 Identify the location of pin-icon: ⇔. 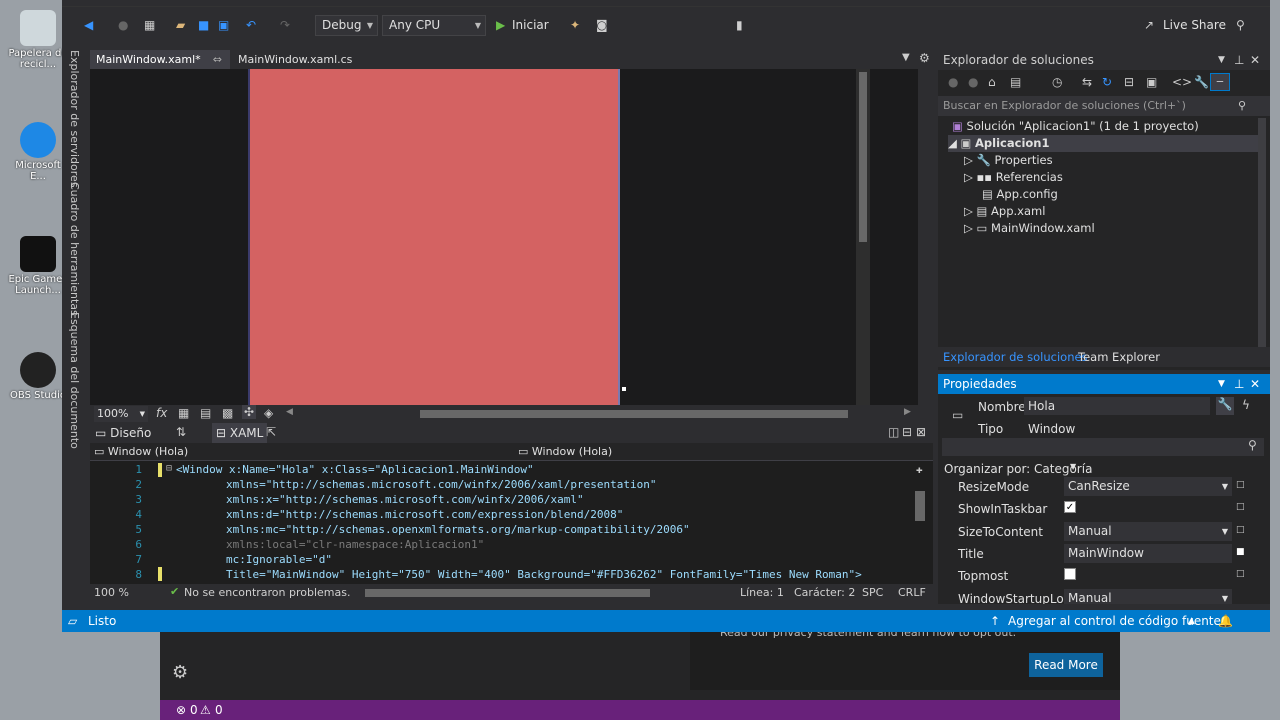
(217, 59).